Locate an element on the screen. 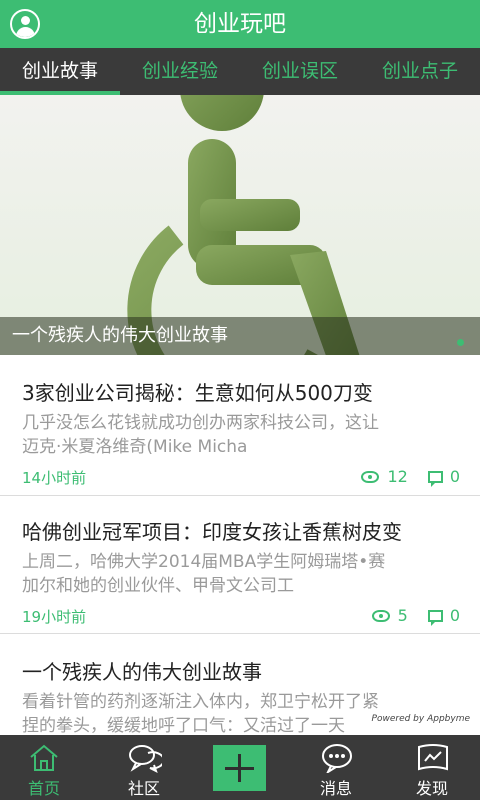 The image size is (480, 800). nav-home: 首页 is located at coordinates (44, 767).